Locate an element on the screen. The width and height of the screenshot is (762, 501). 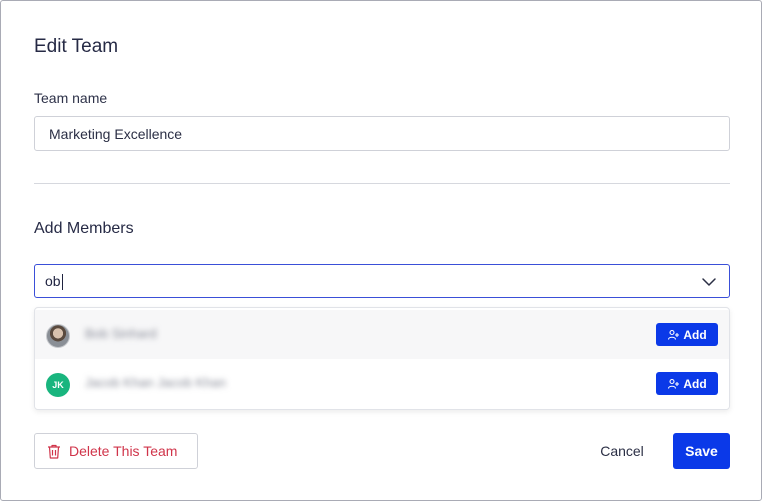
member-search-input is located at coordinates (355, 281).